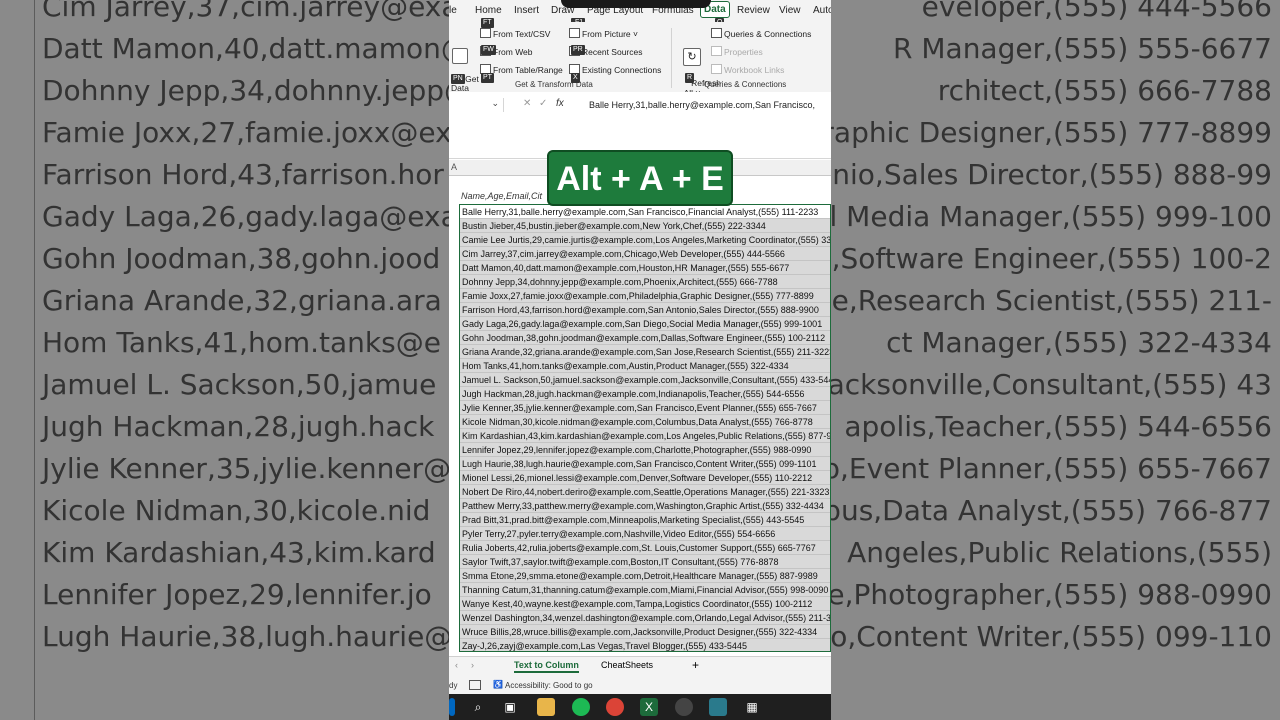 The height and width of the screenshot is (720, 1280). What do you see at coordinates (627, 665) in the screenshot?
I see `sheet-tab-cheatsheets: CheatSheets` at bounding box center [627, 665].